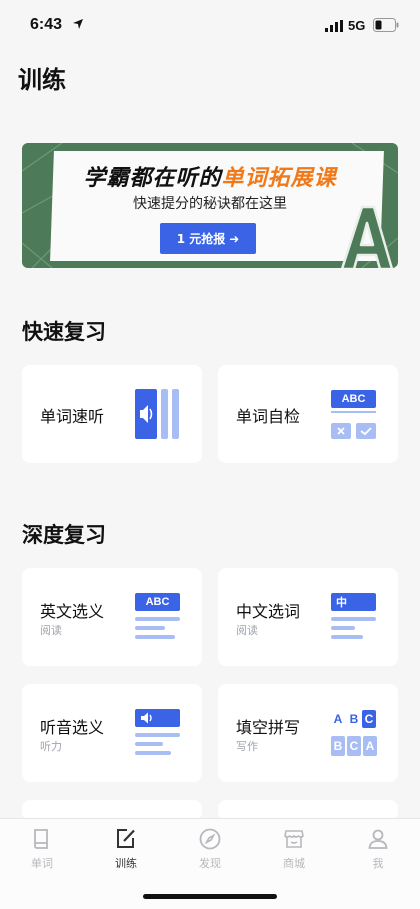 Image resolution: width=420 pixels, height=909 pixels. What do you see at coordinates (210, 205) in the screenshot?
I see `promo-banner: 学霸都在听的单词拓展课 快速提分的秘诀都在这里 1 元抢报 ➜` at bounding box center [210, 205].